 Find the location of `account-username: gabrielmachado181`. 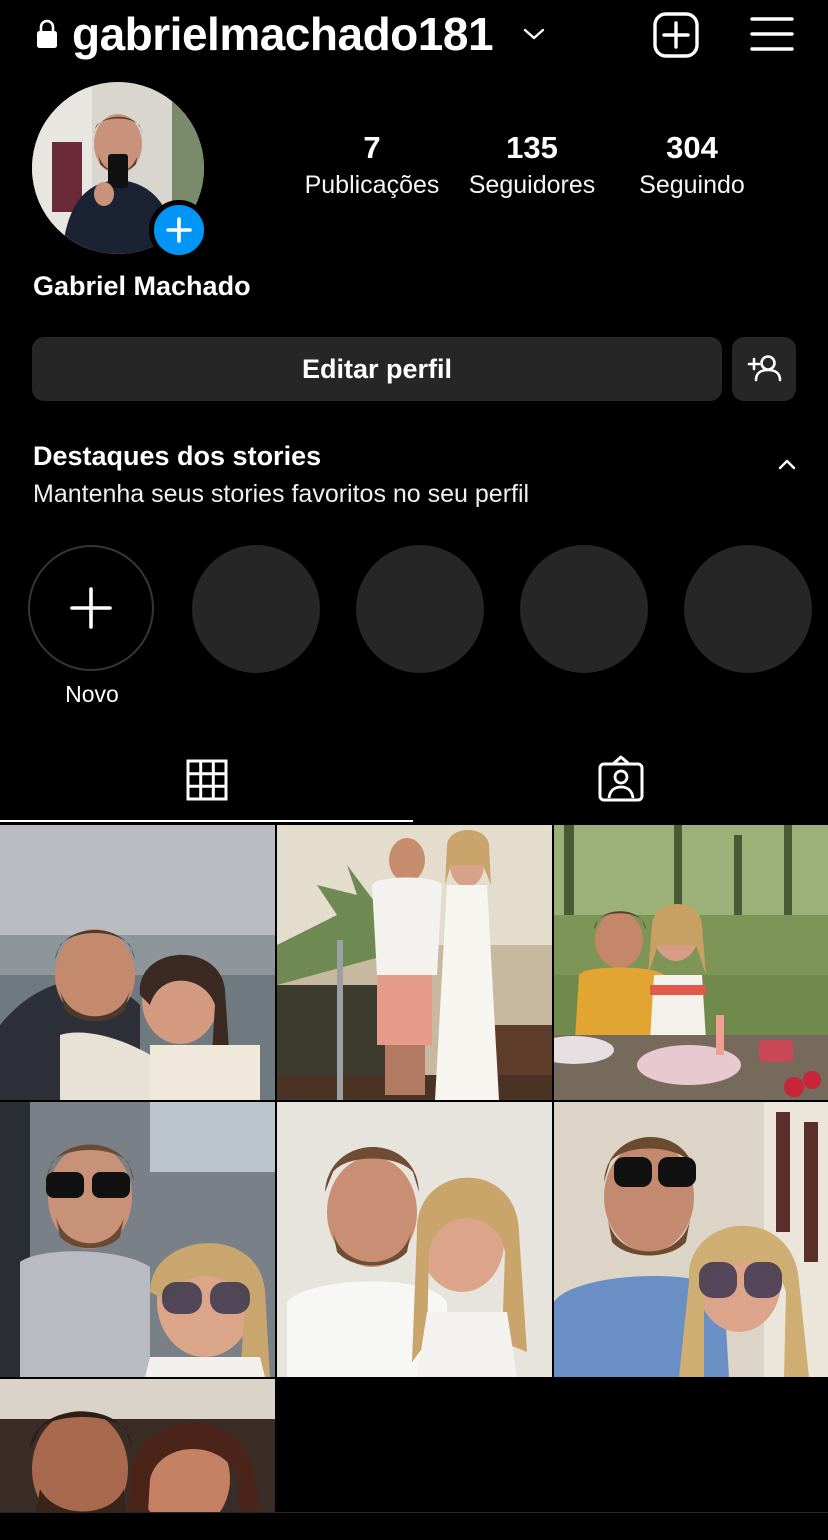

account-username: gabrielmachado181 is located at coordinates (283, 34).